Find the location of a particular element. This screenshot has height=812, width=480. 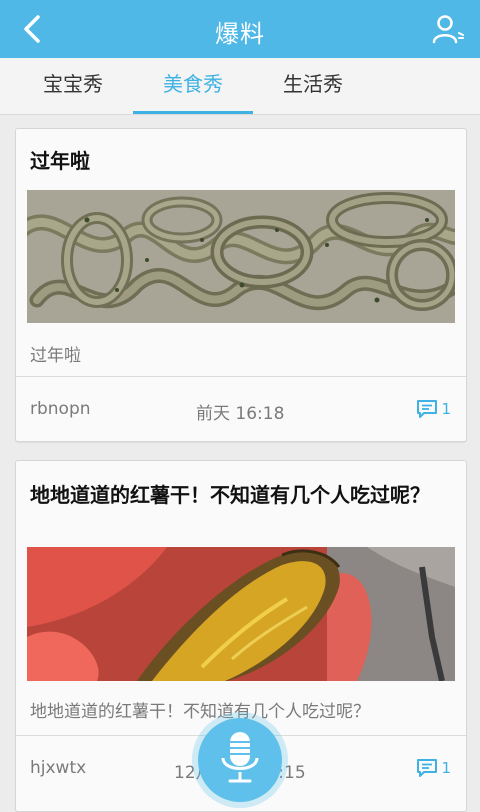

app-header: 爆料 is located at coordinates (240, 29).